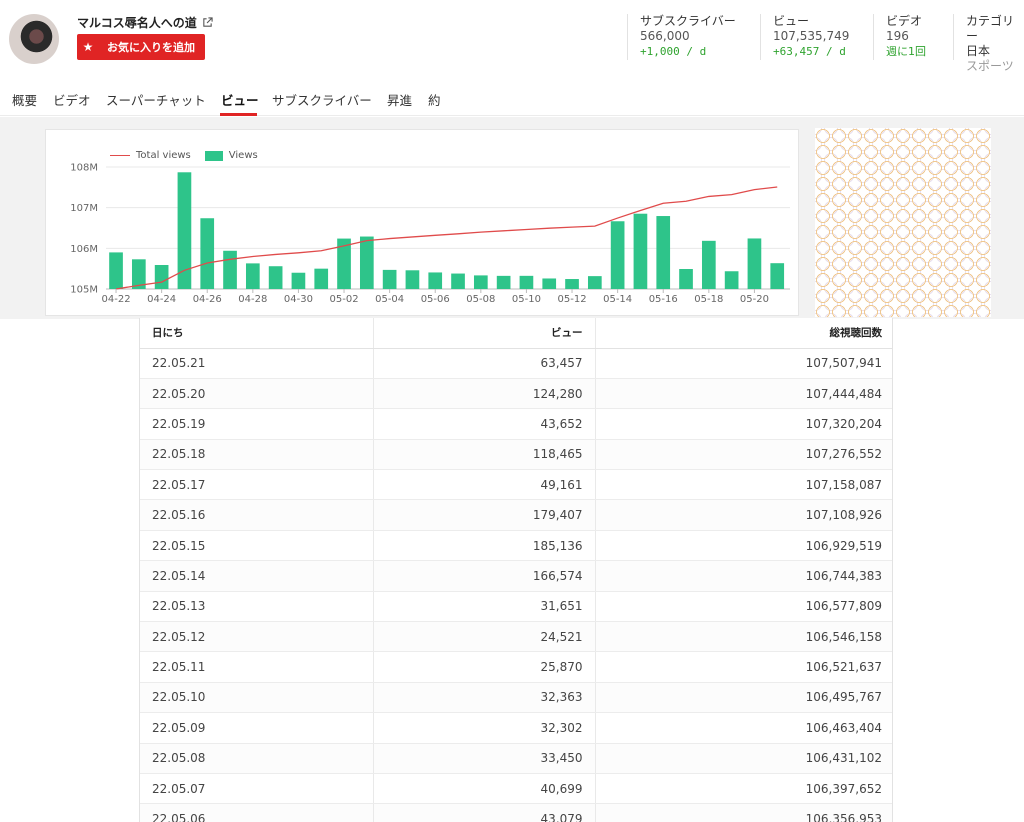 The image size is (1024, 822). Describe the element at coordinates (256, 667) in the screenshot. I see `cell-date: 22.05.11` at that location.